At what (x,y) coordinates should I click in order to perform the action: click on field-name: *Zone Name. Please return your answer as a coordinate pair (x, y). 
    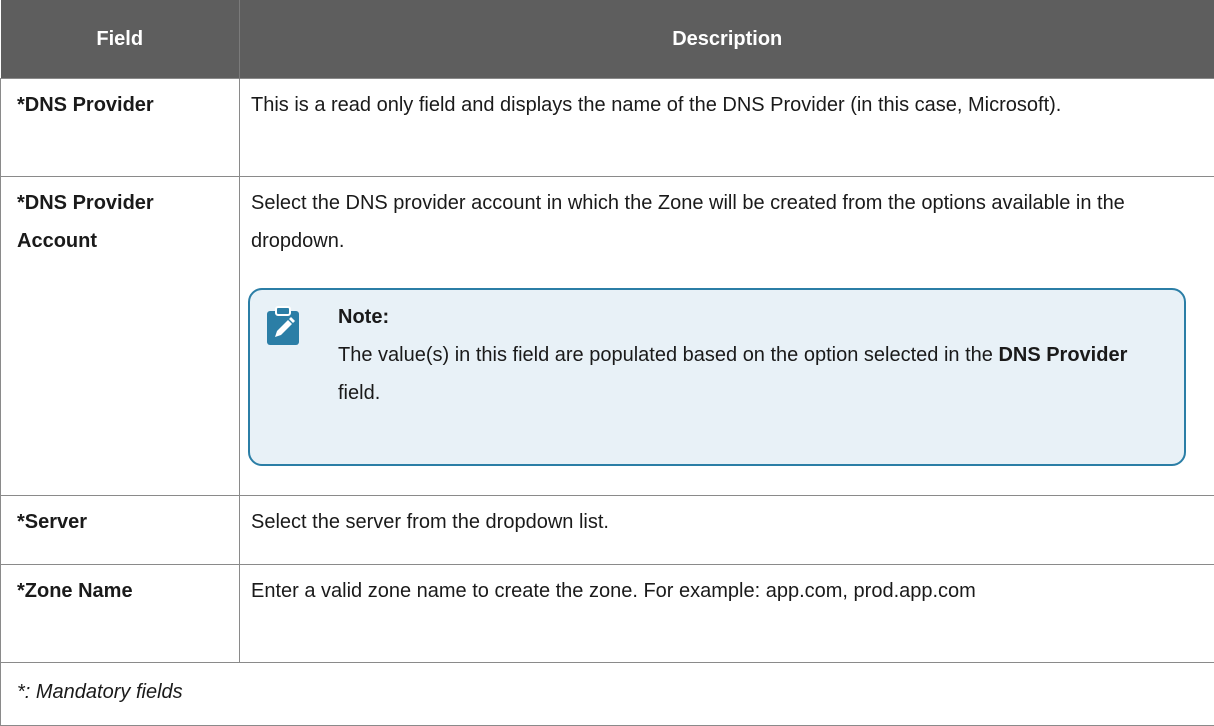
    Looking at the image, I should click on (120, 614).